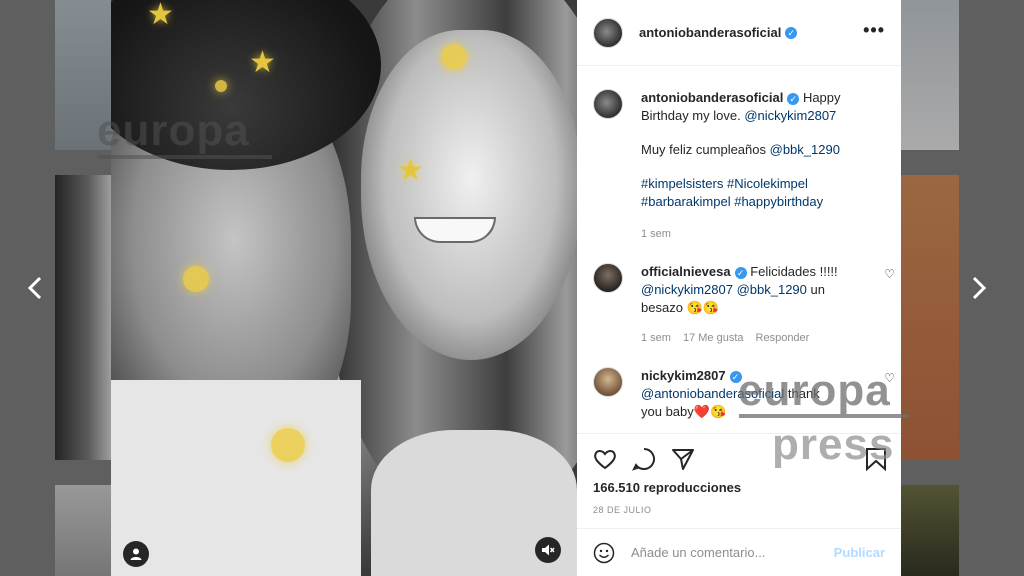  I want to click on mute-icon, so click(548, 550).